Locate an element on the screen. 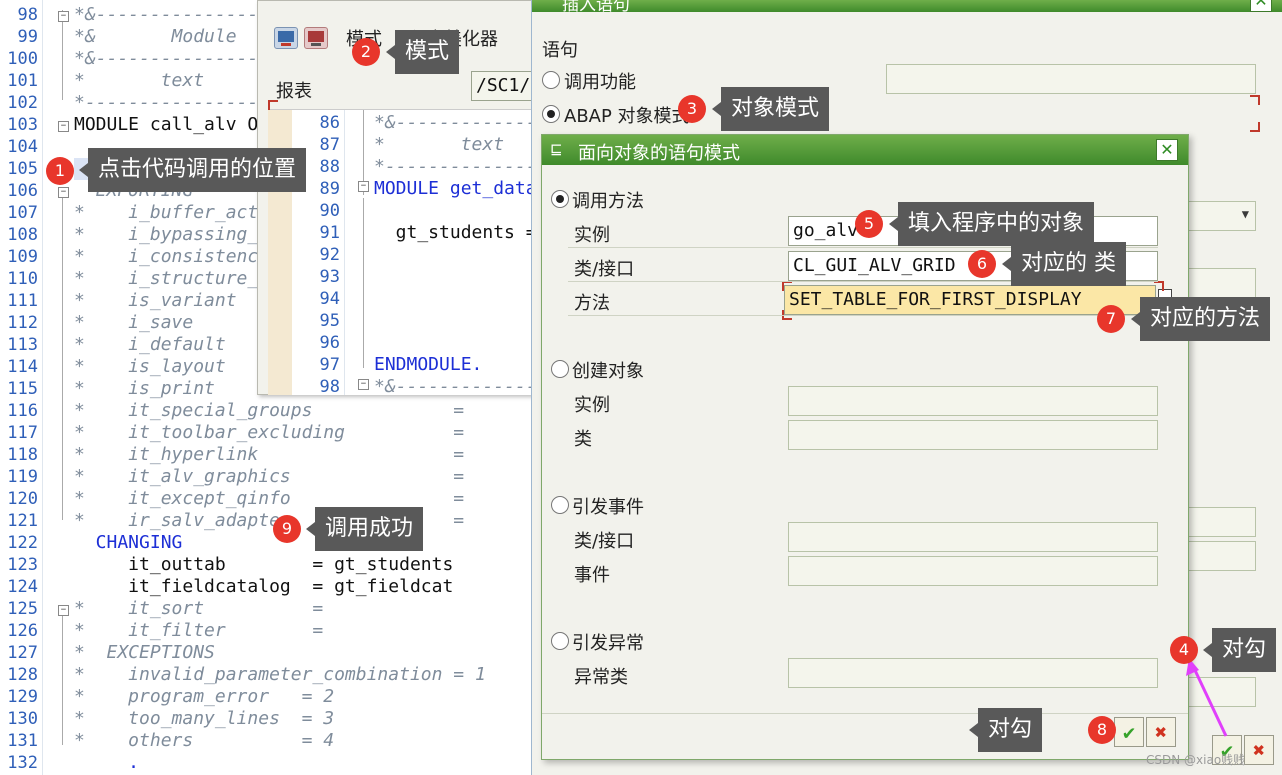 This screenshot has width=1282, height=775. watermark: CSDN @xiao贱贱 is located at coordinates (1196, 760).